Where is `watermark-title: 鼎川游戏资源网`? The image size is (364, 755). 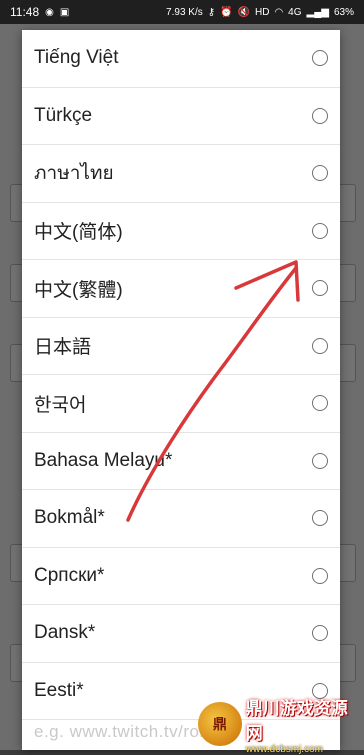 watermark-title: 鼎川游戏资源网 is located at coordinates (296, 720).